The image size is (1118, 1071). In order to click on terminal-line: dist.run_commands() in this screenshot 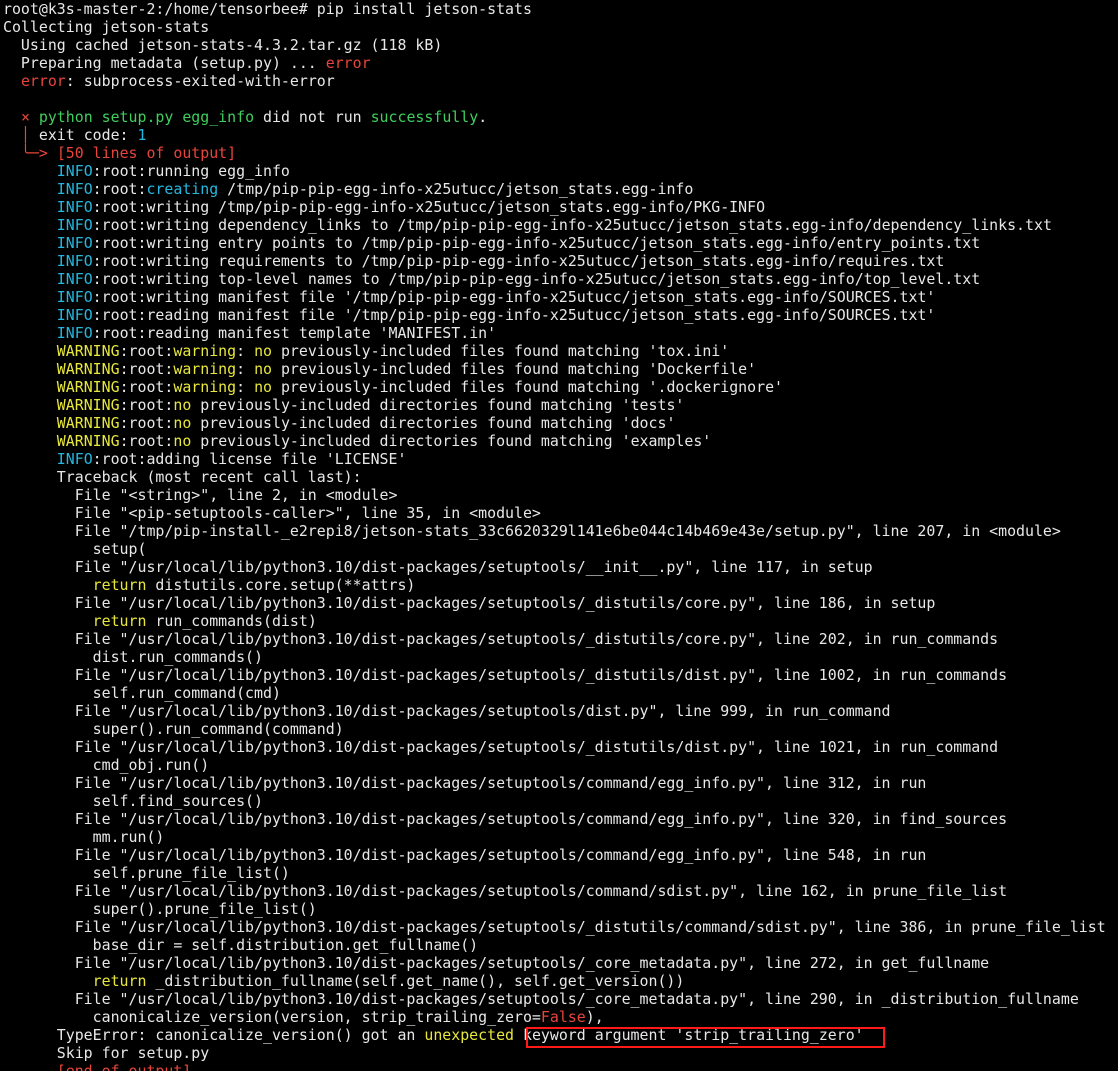, I will do `click(560, 657)`.